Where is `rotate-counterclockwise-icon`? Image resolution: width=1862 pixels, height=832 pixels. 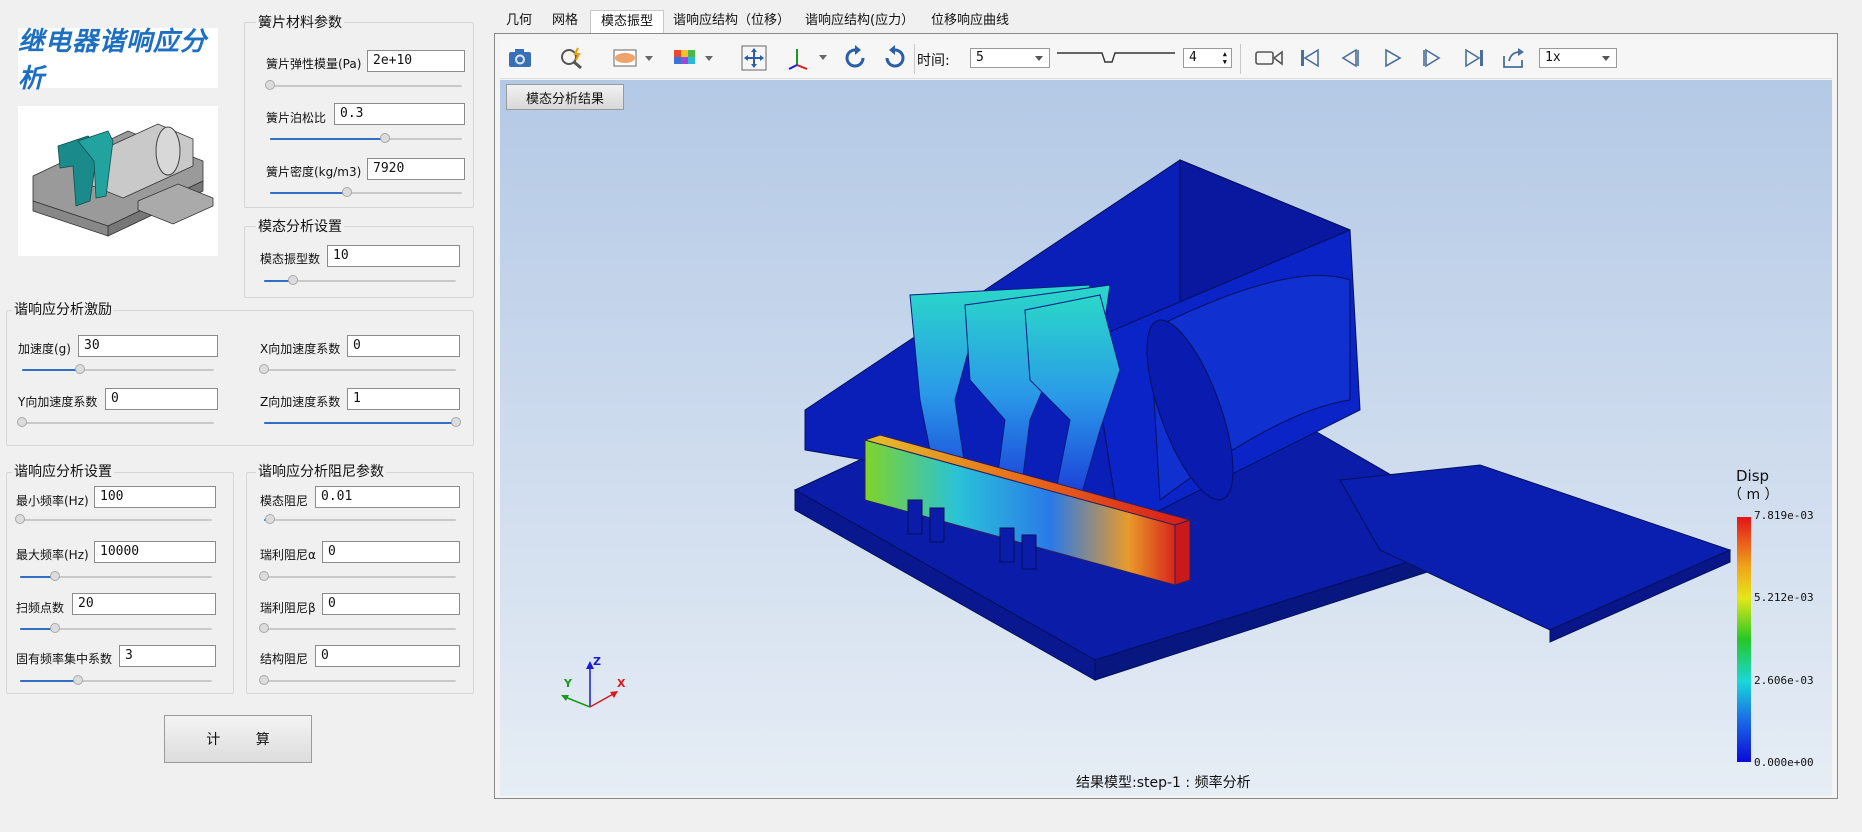 rotate-counterclockwise-icon is located at coordinates (895, 56).